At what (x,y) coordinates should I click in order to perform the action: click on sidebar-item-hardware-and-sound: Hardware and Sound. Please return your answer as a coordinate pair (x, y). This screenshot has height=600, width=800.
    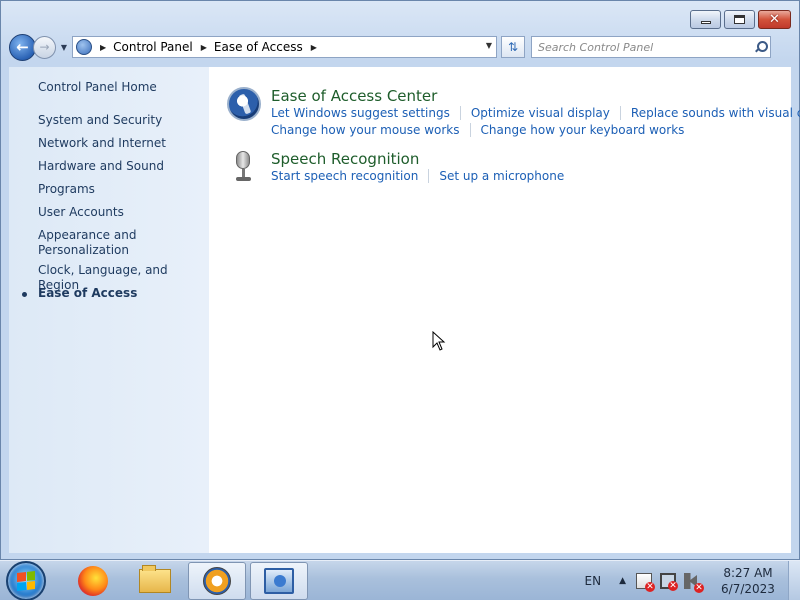
    Looking at the image, I should click on (101, 166).